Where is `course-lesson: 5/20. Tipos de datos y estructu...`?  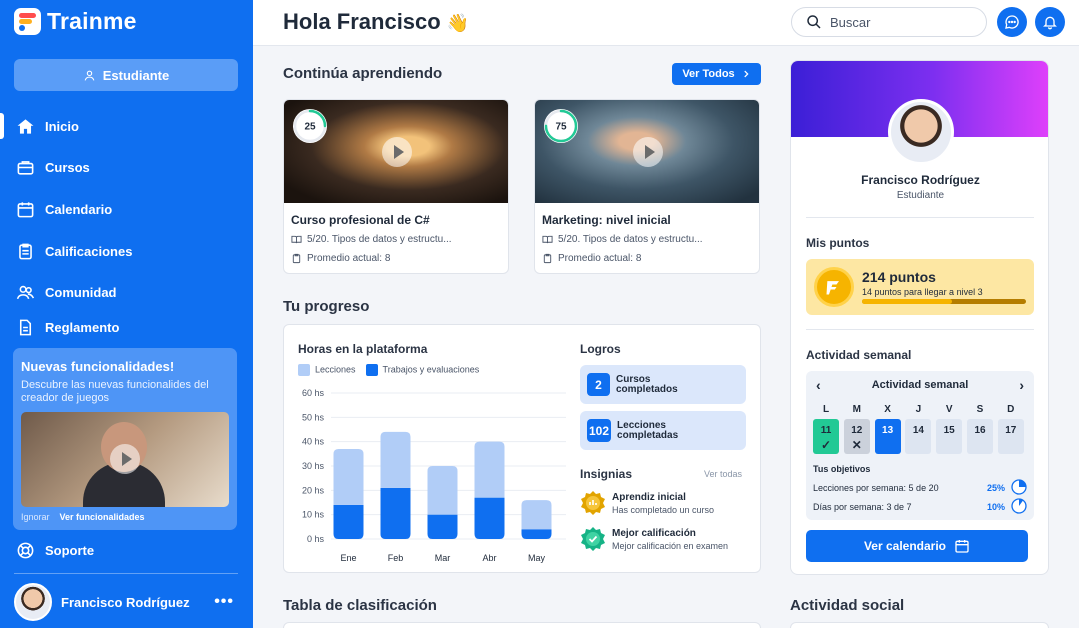
course-lesson: 5/20. Tipos de datos y estructu... is located at coordinates (371, 239).